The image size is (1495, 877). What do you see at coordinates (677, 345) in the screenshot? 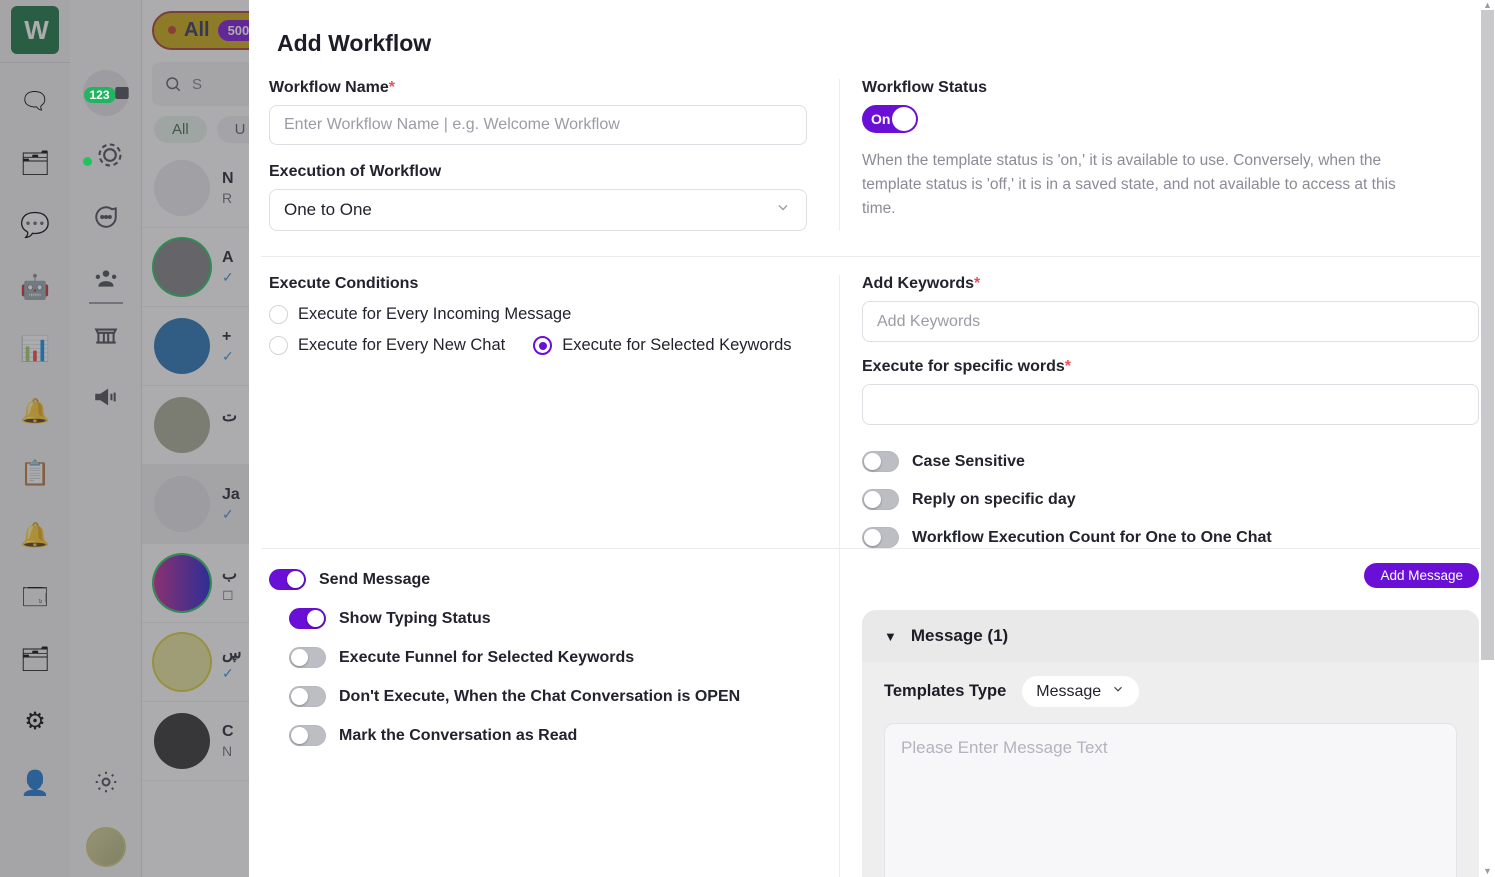
I see `radio-label: Execute for Selected Keywords` at bounding box center [677, 345].